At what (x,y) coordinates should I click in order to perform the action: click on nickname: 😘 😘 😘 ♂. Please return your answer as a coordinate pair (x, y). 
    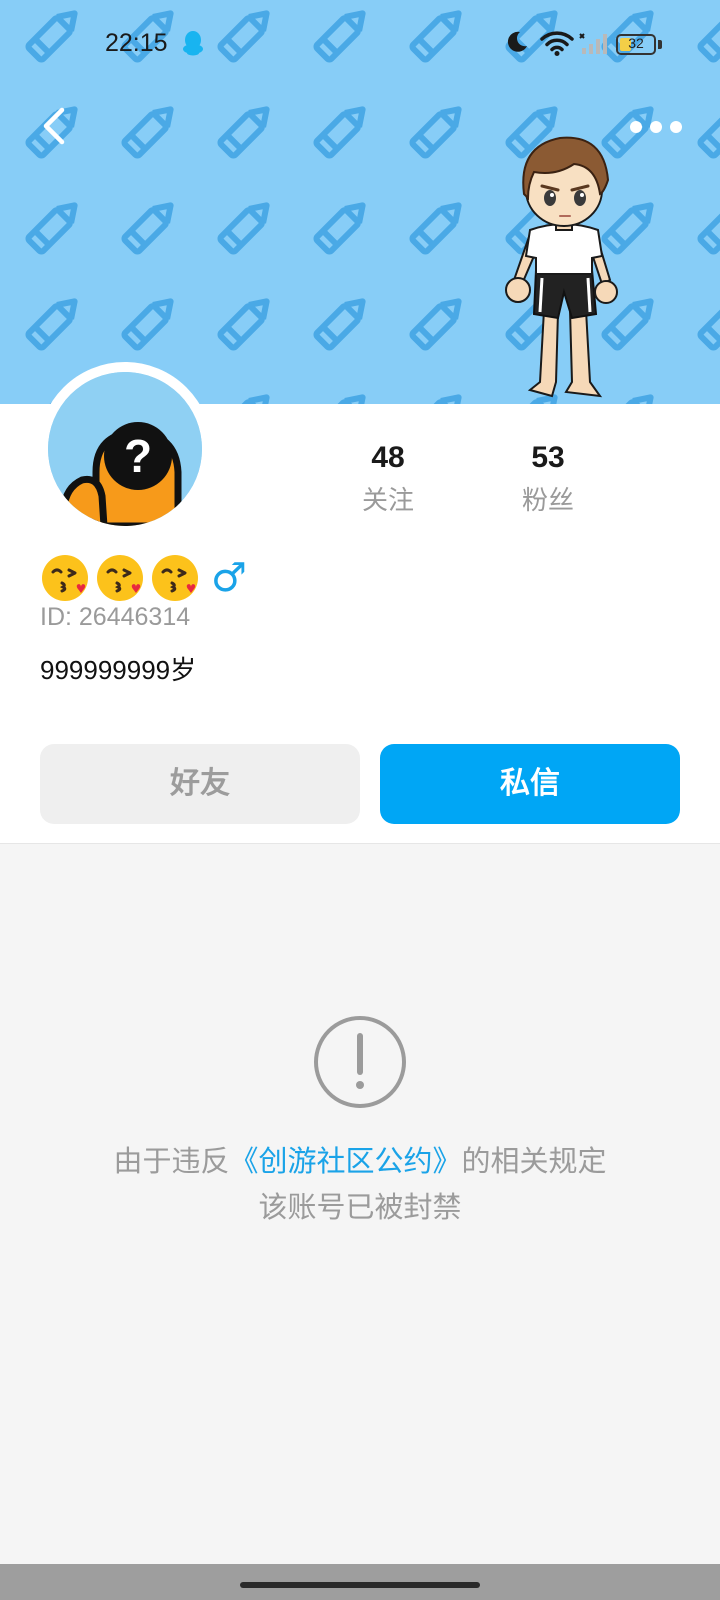
    Looking at the image, I should click on (143, 578).